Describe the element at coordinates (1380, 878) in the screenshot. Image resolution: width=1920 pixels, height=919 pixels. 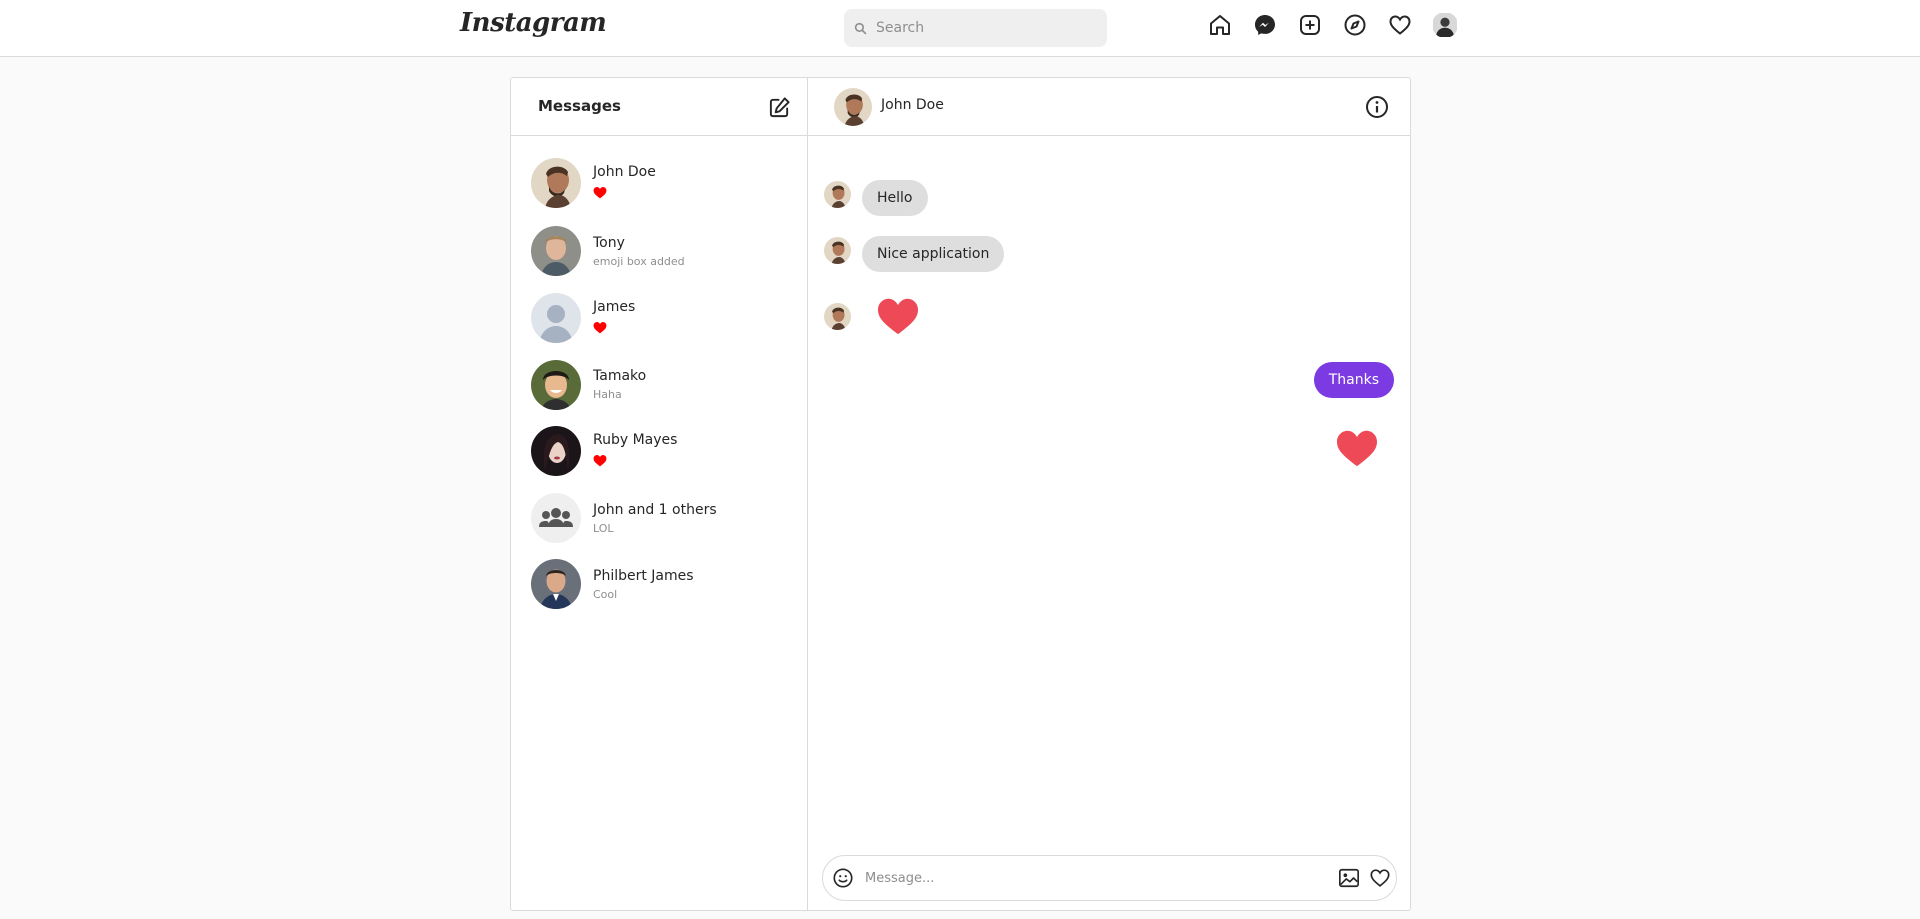
I see `like-heart-icon` at that location.